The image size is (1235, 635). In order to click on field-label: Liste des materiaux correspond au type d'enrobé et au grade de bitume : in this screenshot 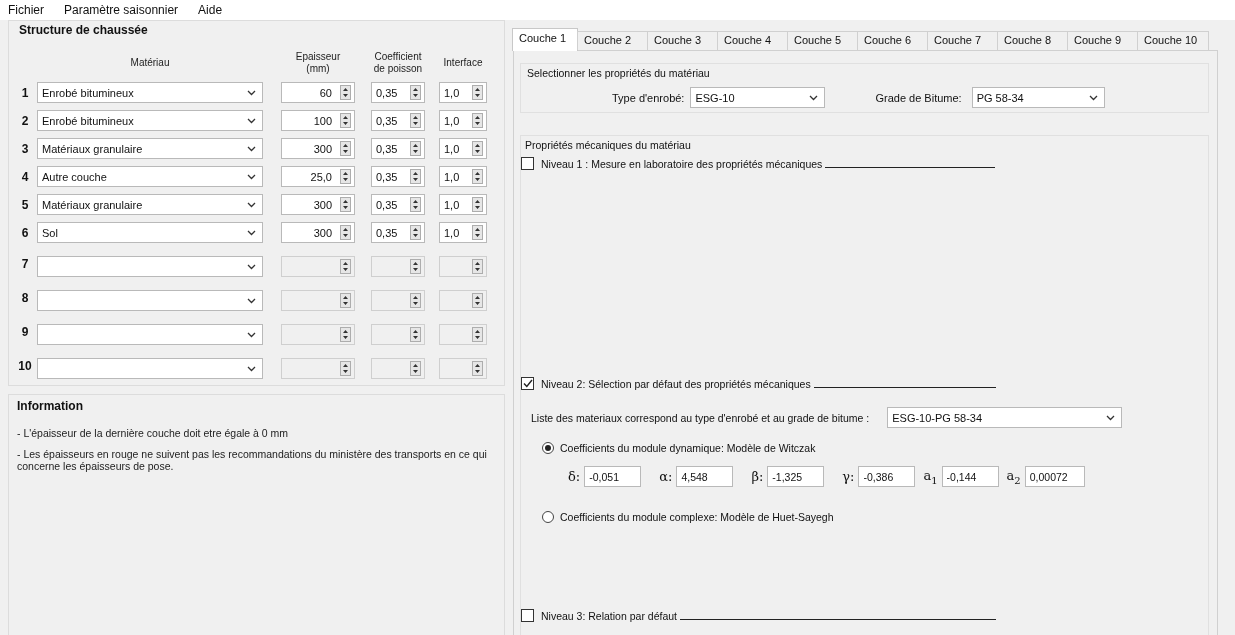, I will do `click(700, 417)`.